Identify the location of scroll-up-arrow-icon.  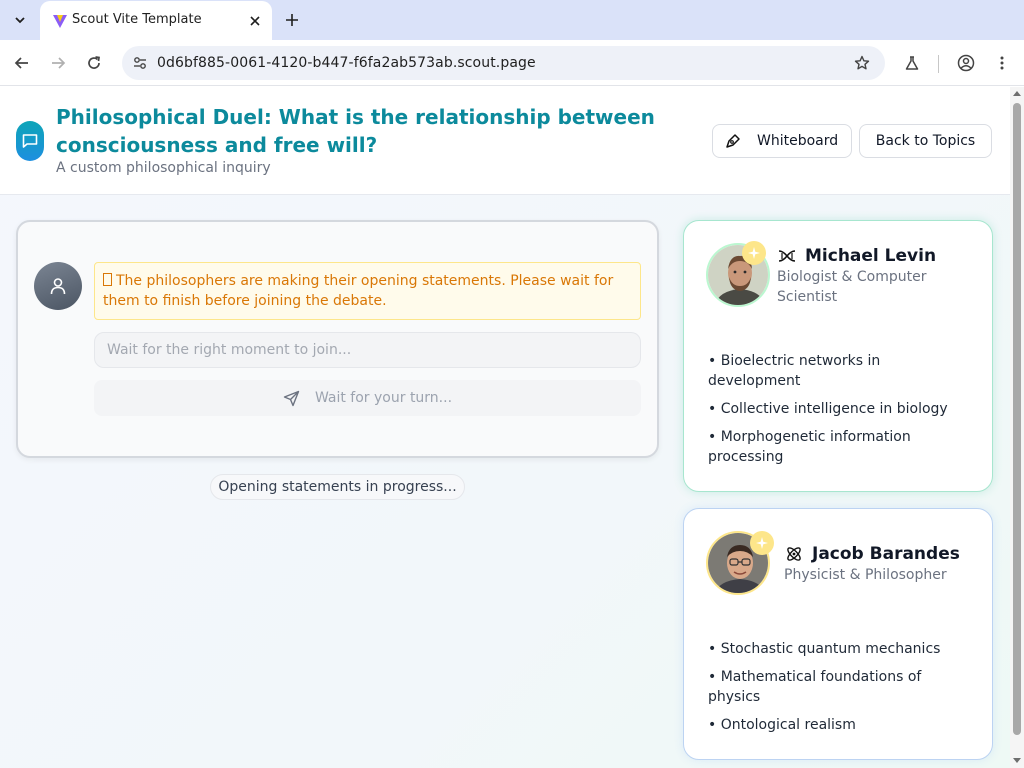
(1017, 93).